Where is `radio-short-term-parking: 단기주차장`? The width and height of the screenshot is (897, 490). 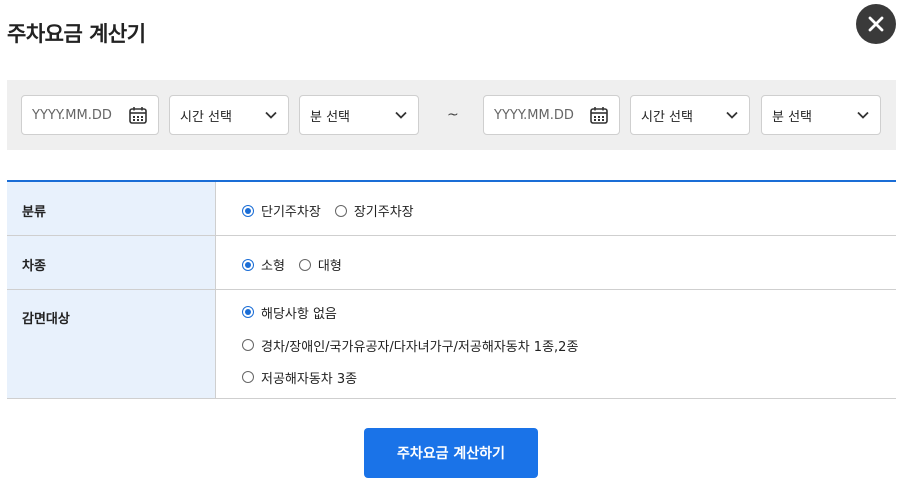
radio-short-term-parking: 단기주차장 is located at coordinates (281, 210).